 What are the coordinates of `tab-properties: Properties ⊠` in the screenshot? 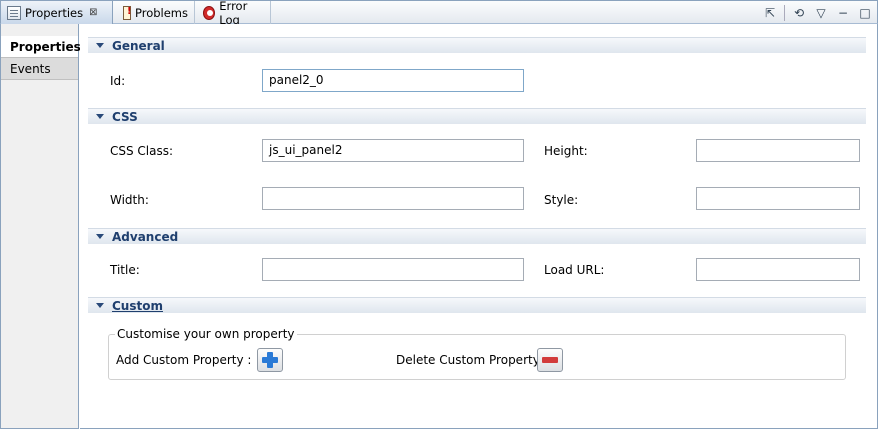 It's located at (57, 12).